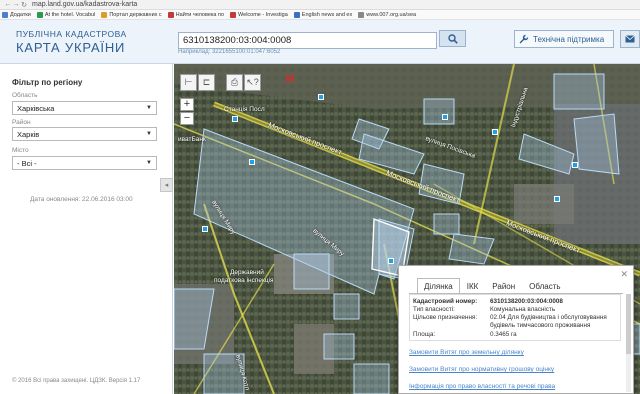  What do you see at coordinates (466, 352) in the screenshot?
I see `order-parcel-extract-link: Замовити Витяг про земельну ділянку` at bounding box center [466, 352].